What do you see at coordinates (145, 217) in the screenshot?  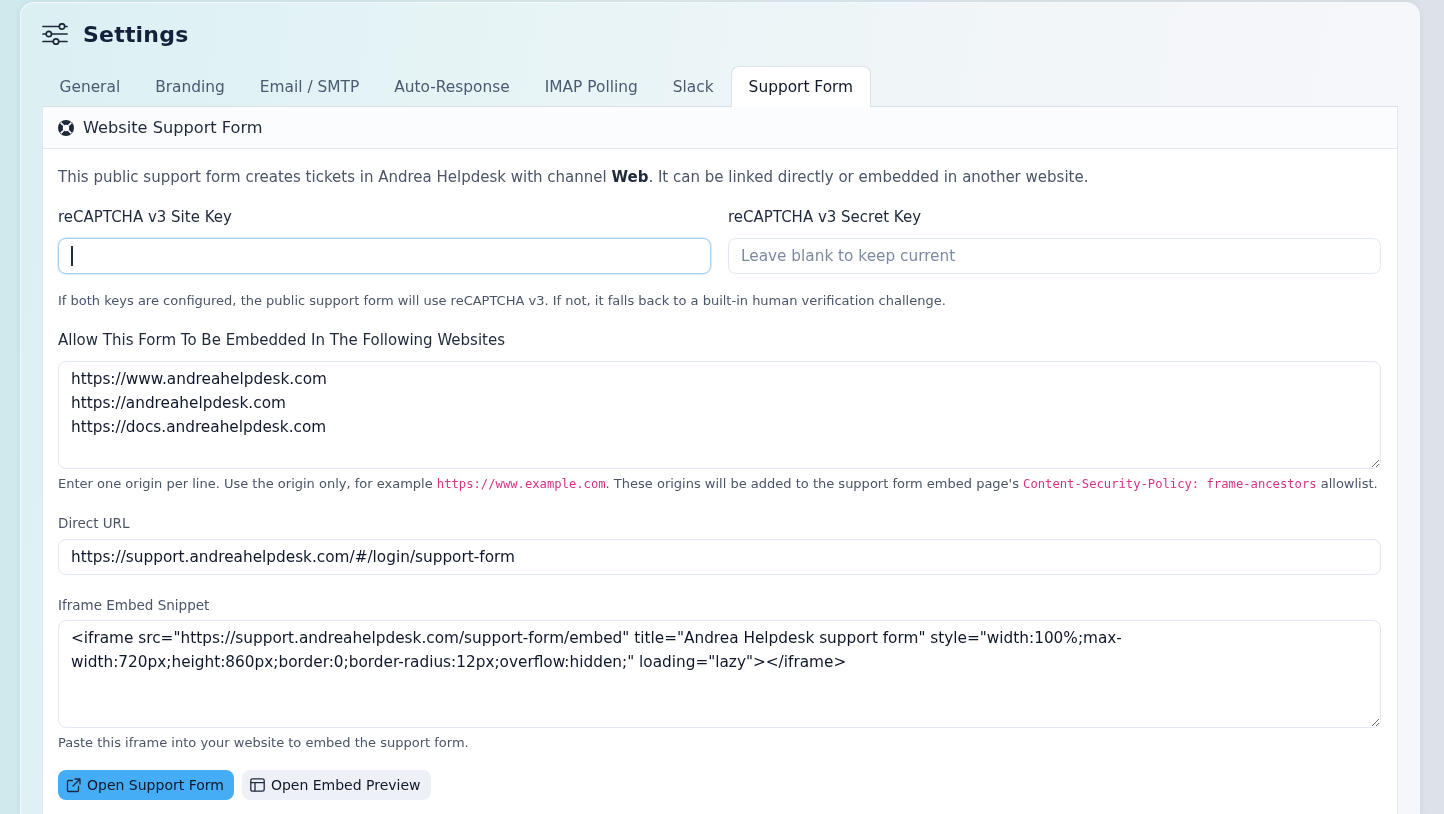 I see `field-label: reCAPTCHA v3 Site Key` at bounding box center [145, 217].